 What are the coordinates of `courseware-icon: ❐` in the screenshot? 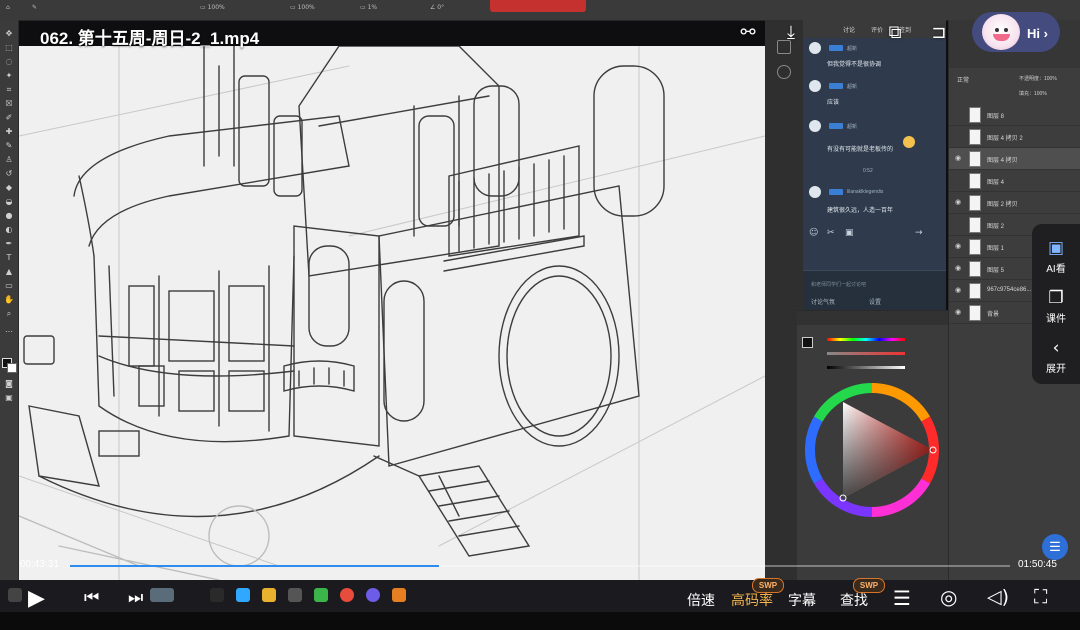 It's located at (1056, 298).